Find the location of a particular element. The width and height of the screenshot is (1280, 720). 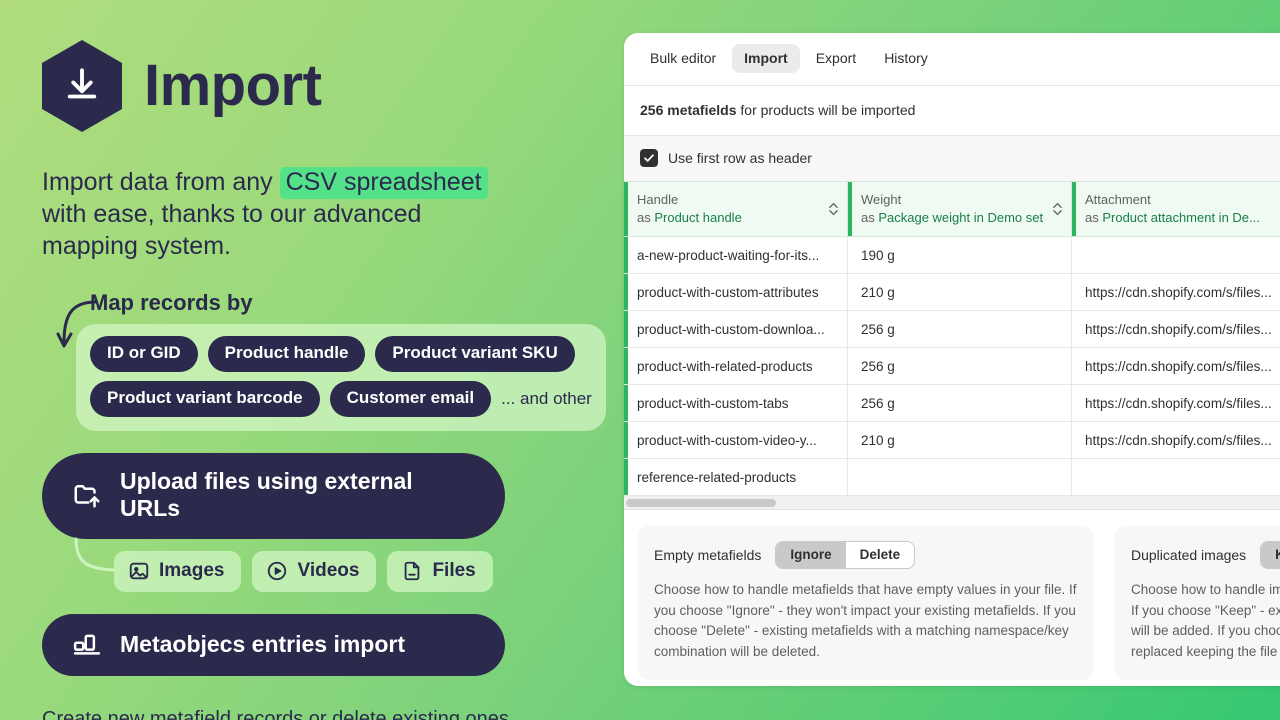

upload-type-images: Images is located at coordinates (178, 571).